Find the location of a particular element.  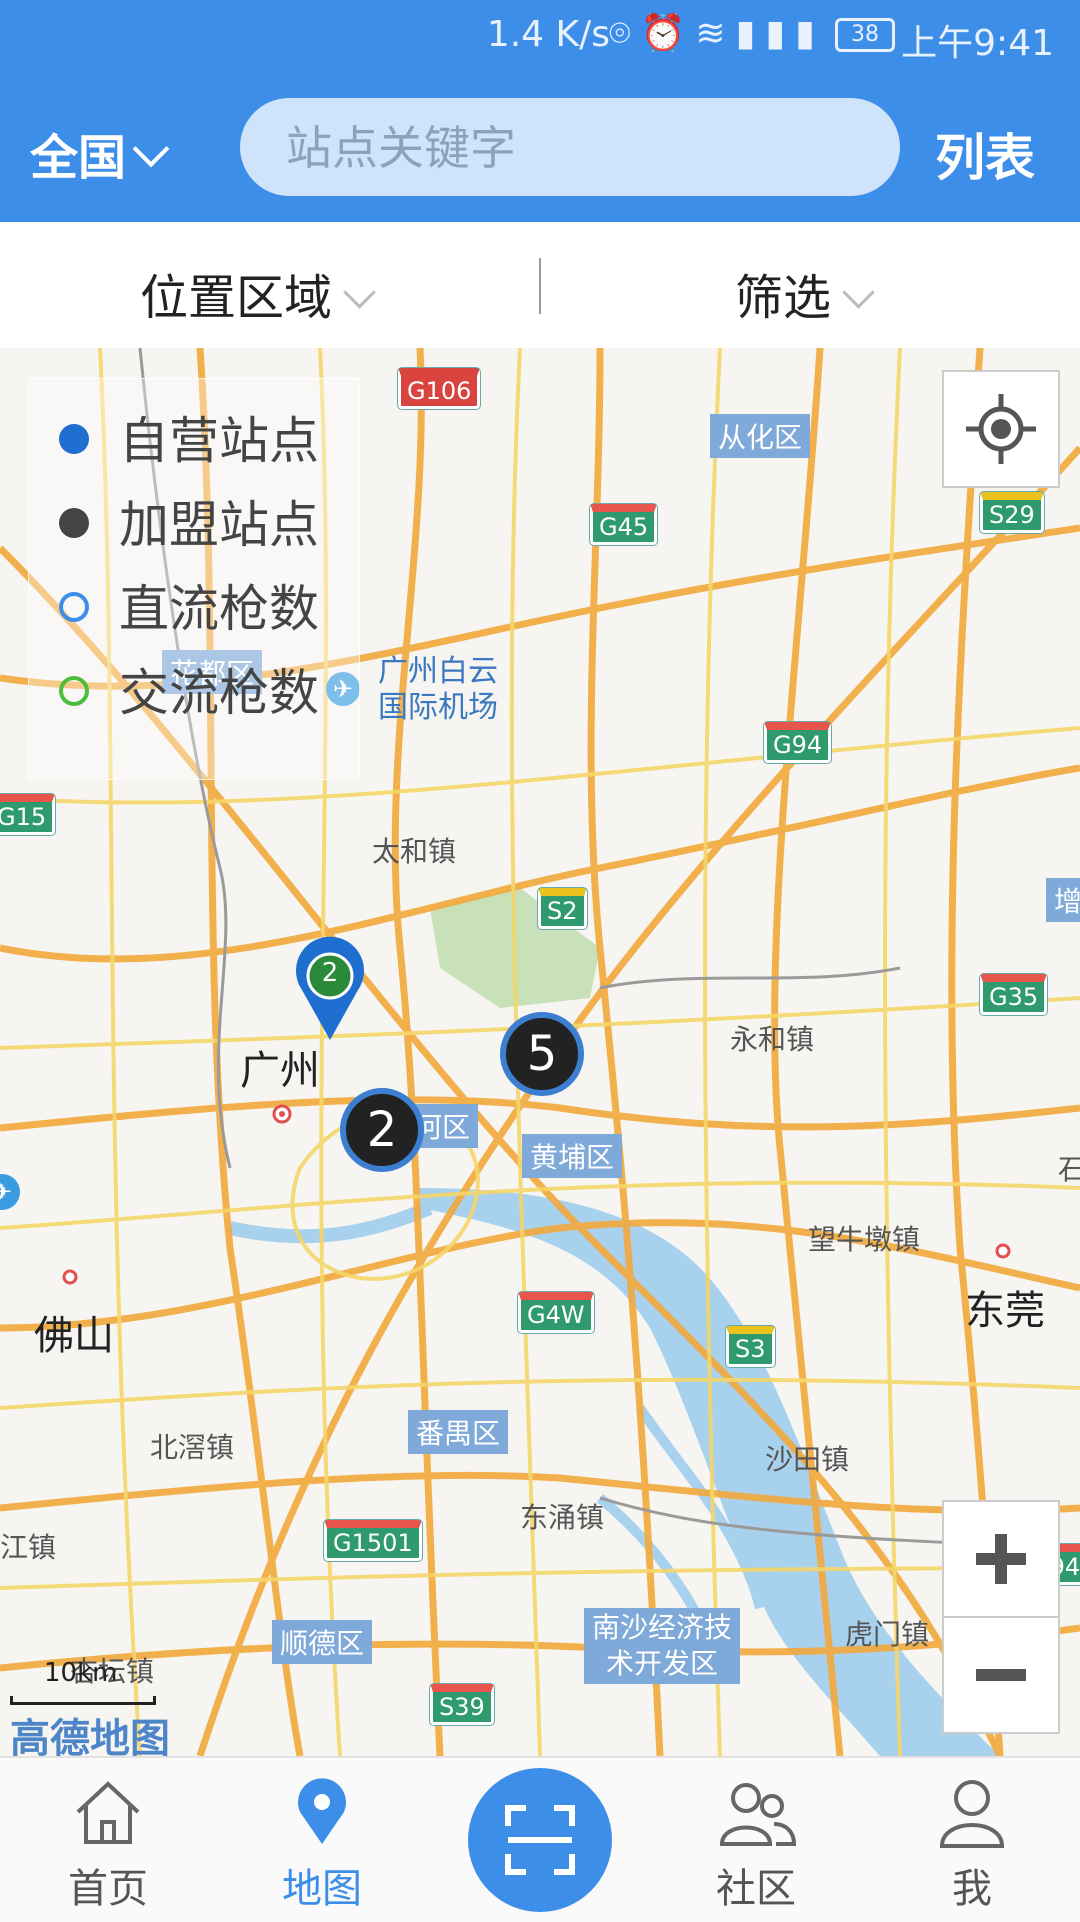

community-icon is located at coordinates (757, 1814).